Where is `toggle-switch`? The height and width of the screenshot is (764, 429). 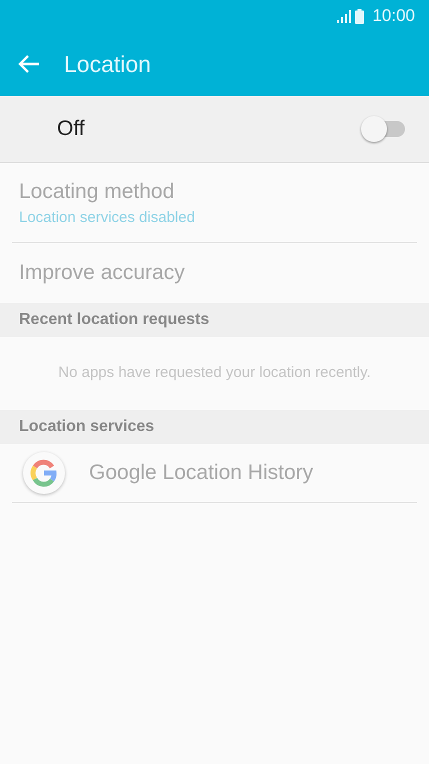 toggle-switch is located at coordinates (384, 129).